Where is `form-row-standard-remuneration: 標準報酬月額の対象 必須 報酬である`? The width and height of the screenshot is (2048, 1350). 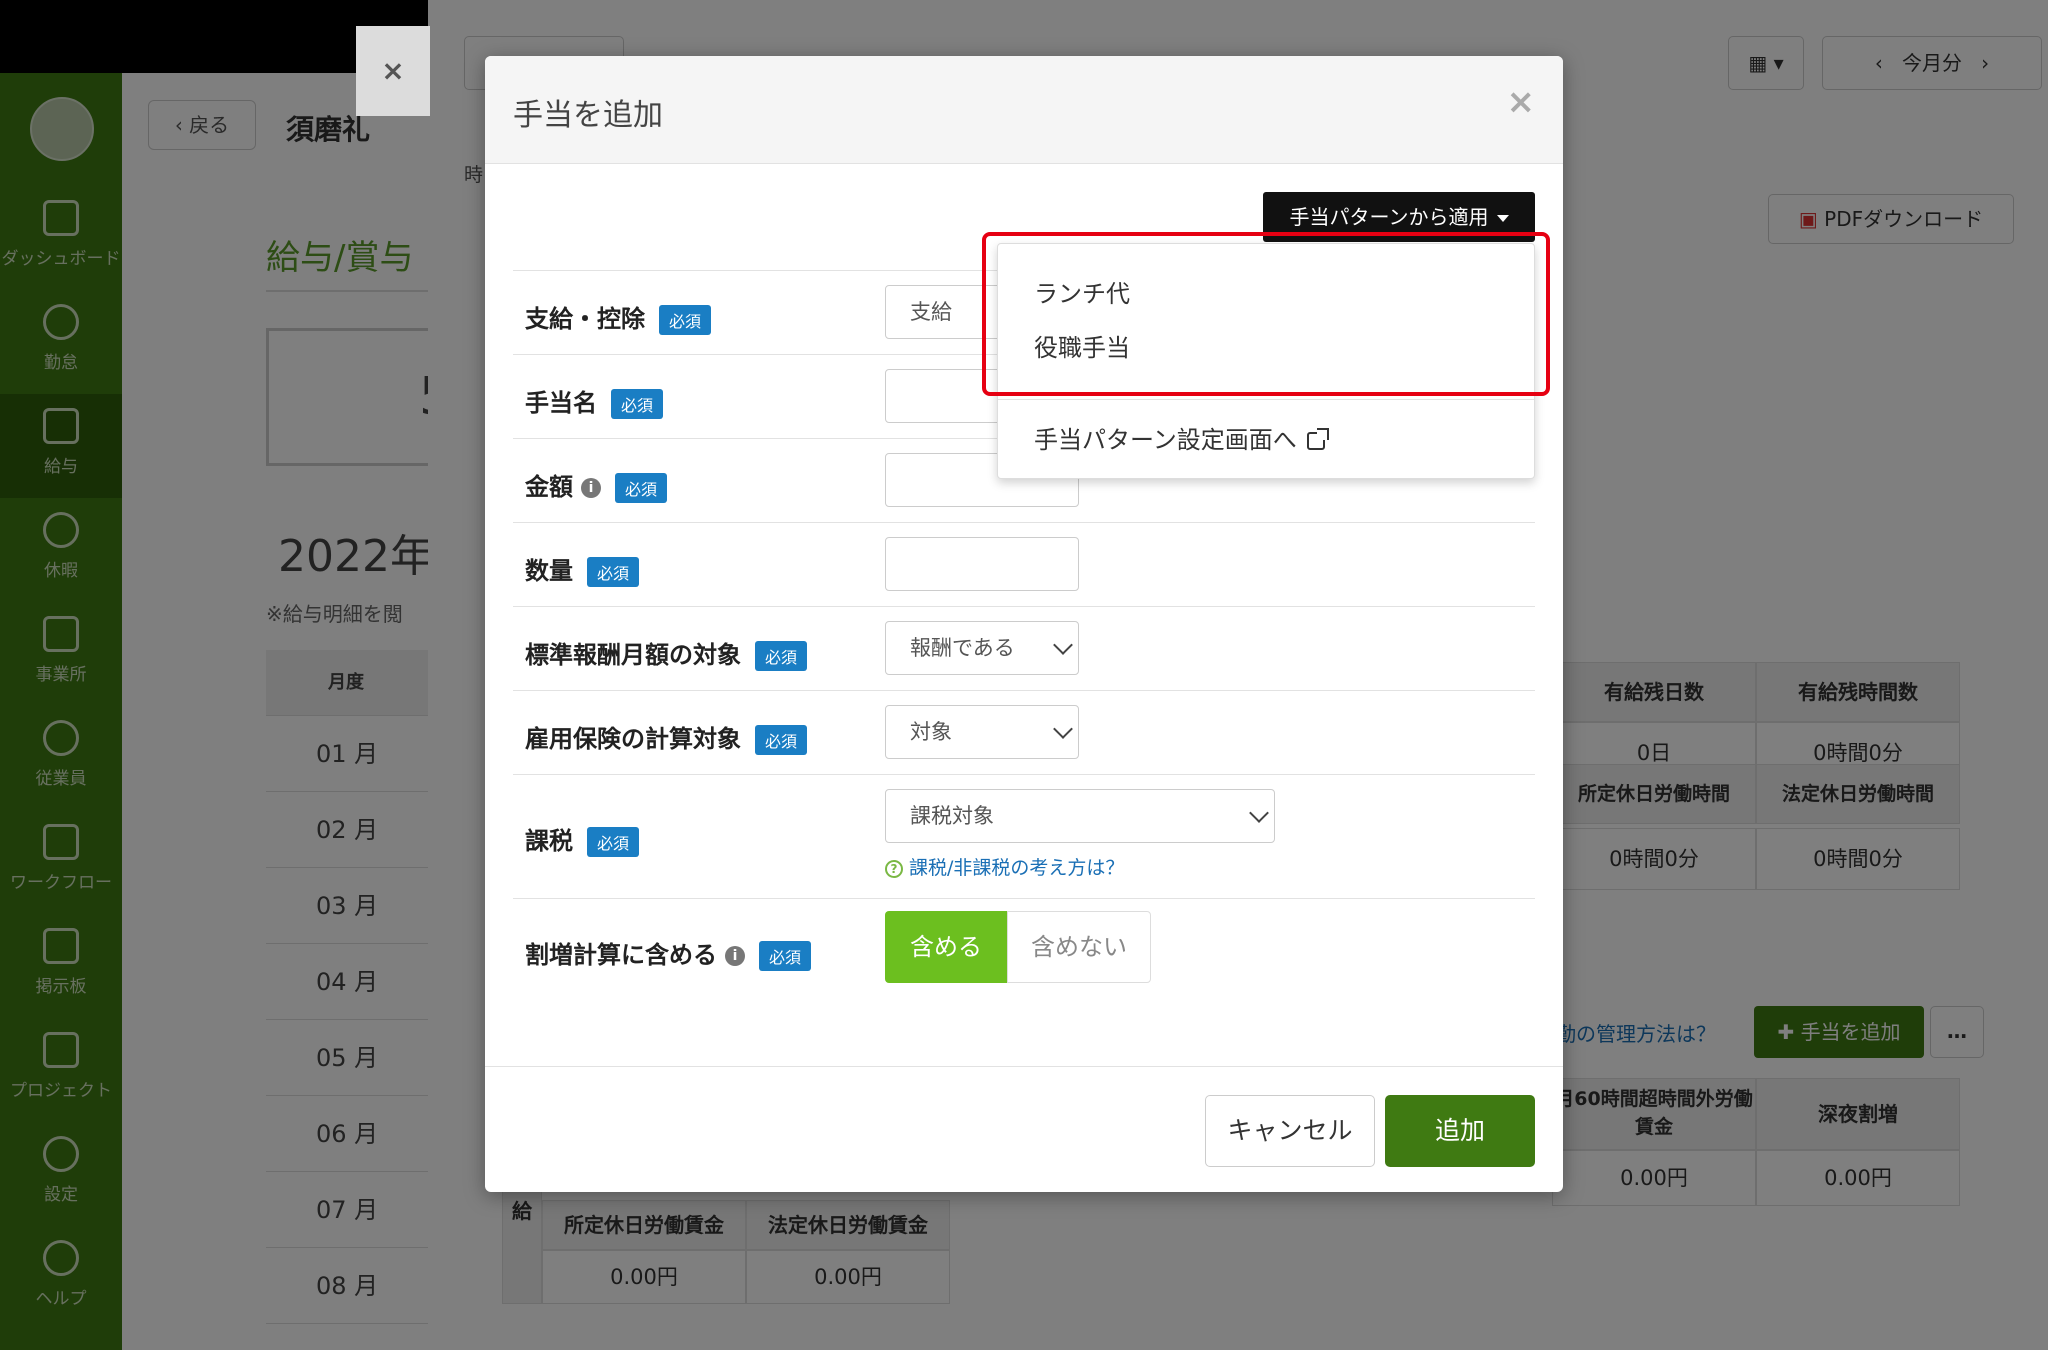 form-row-standard-remuneration: 標準報酬月額の対象 必須 報酬である is located at coordinates (1024, 648).